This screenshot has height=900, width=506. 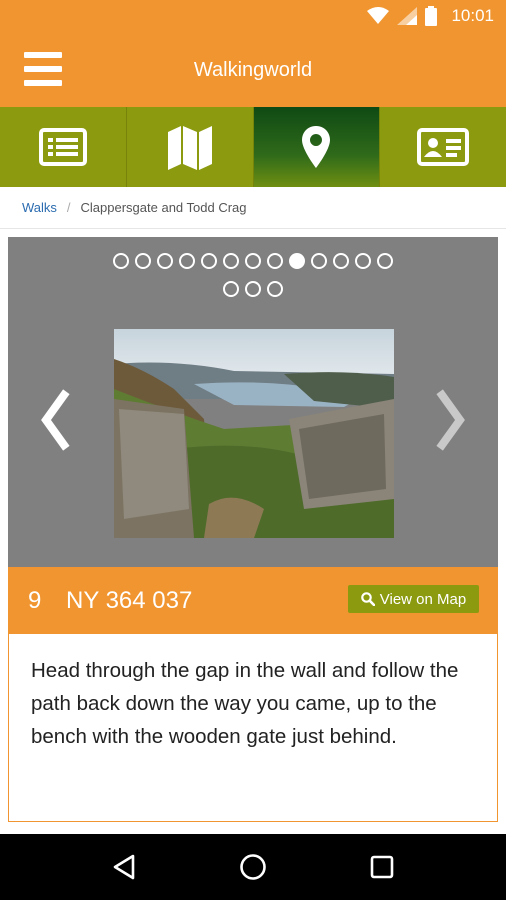 What do you see at coordinates (39, 207) in the screenshot?
I see `breadcrumb-walks-link: Walks` at bounding box center [39, 207].